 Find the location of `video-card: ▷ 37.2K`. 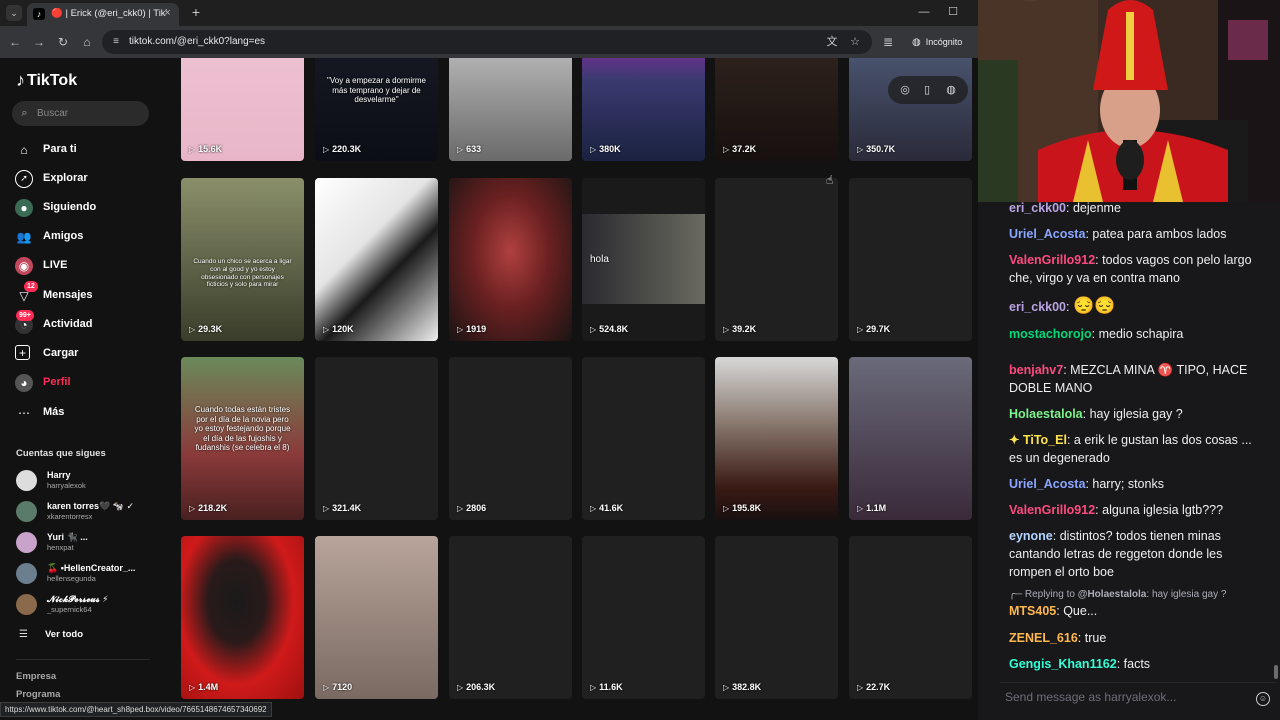

video-card: ▷ 37.2K is located at coordinates (776, 109).